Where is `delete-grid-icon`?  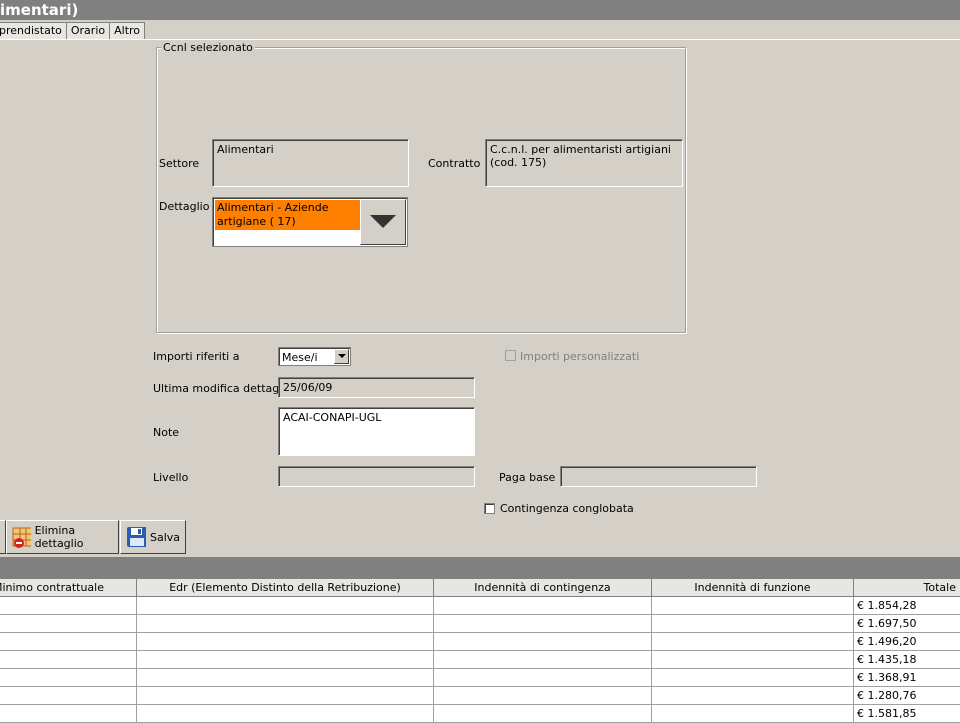
delete-grid-icon is located at coordinates (21, 537).